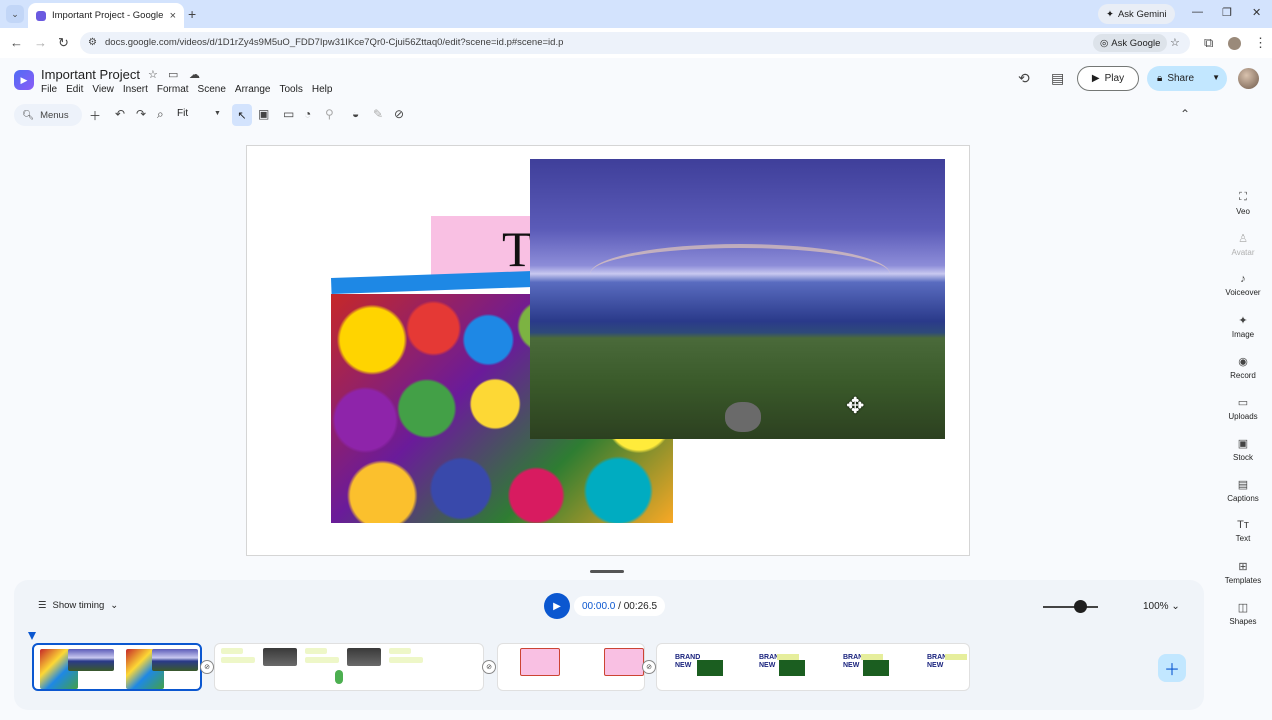  I want to click on tab-search-icon: ⌄, so click(15, 14).